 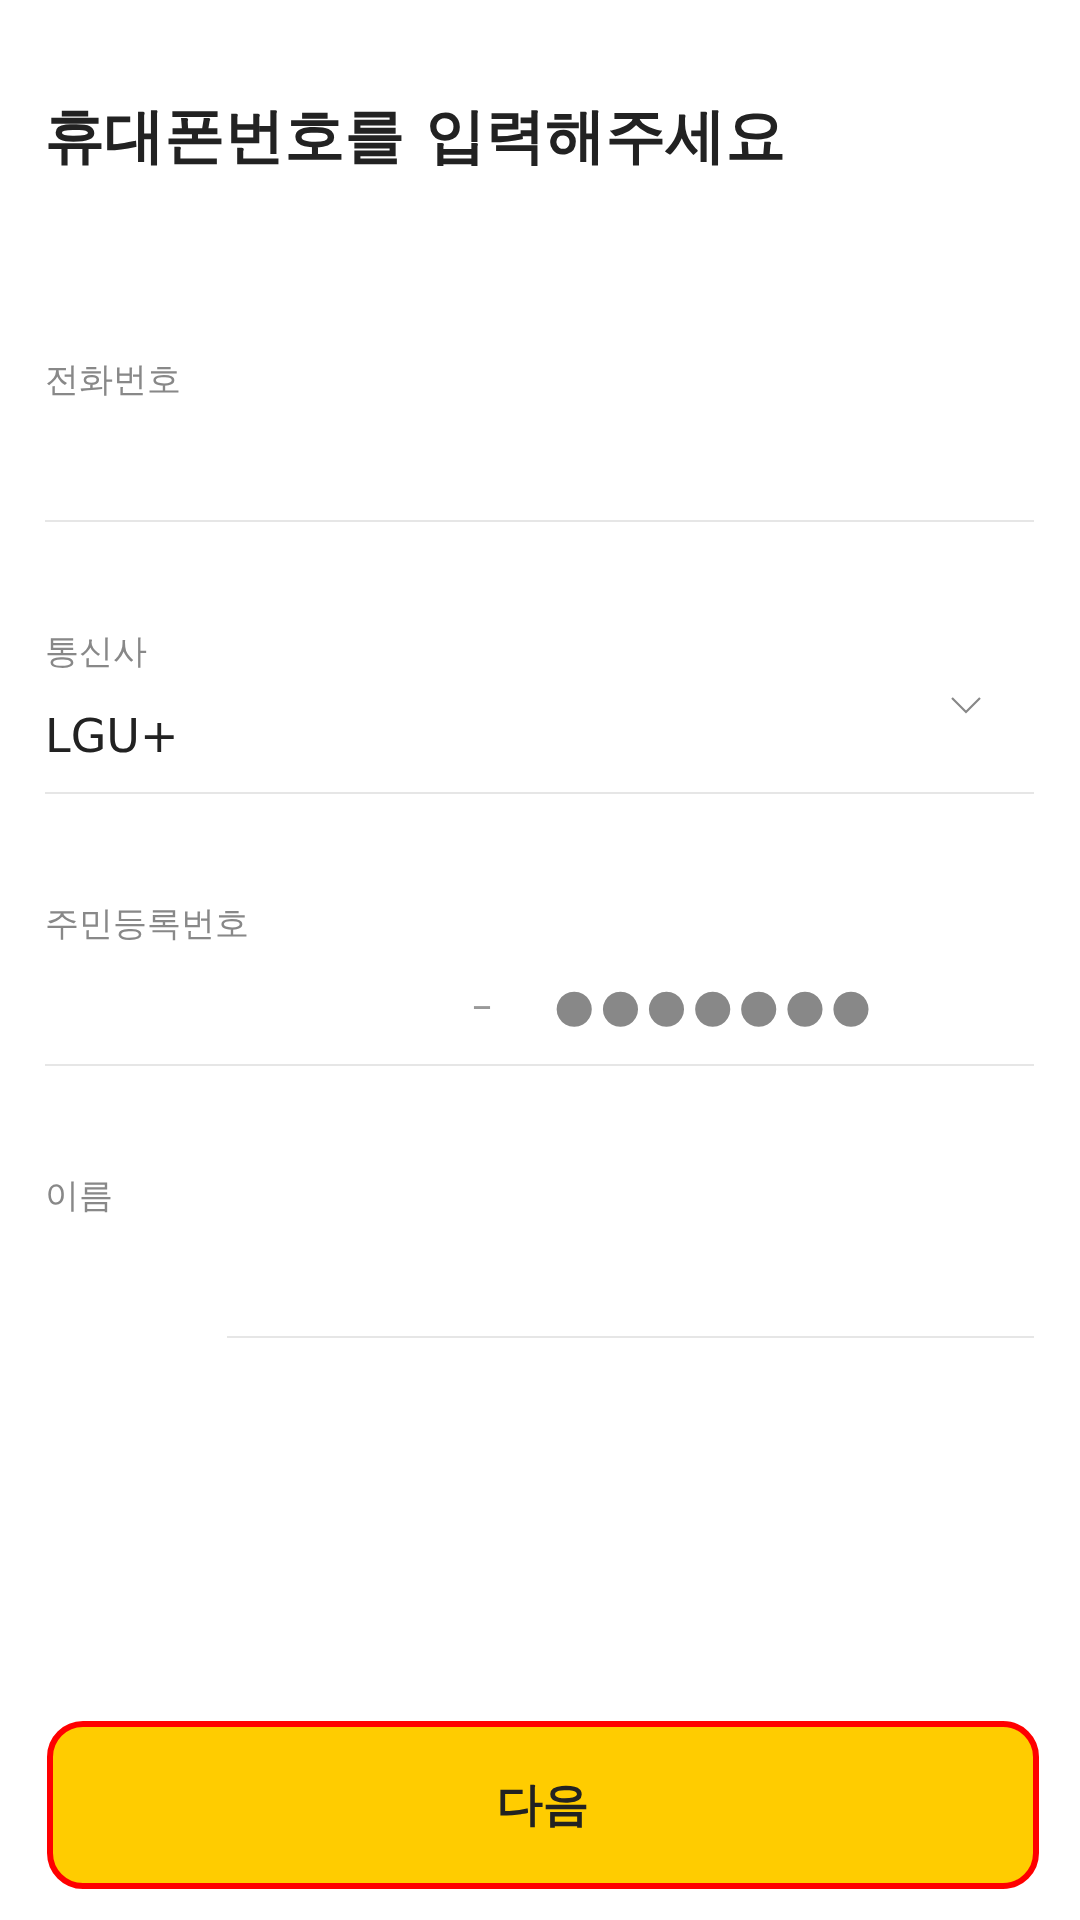 I want to click on masked-input-field: ●●●●●●●, so click(x=787, y=1005).